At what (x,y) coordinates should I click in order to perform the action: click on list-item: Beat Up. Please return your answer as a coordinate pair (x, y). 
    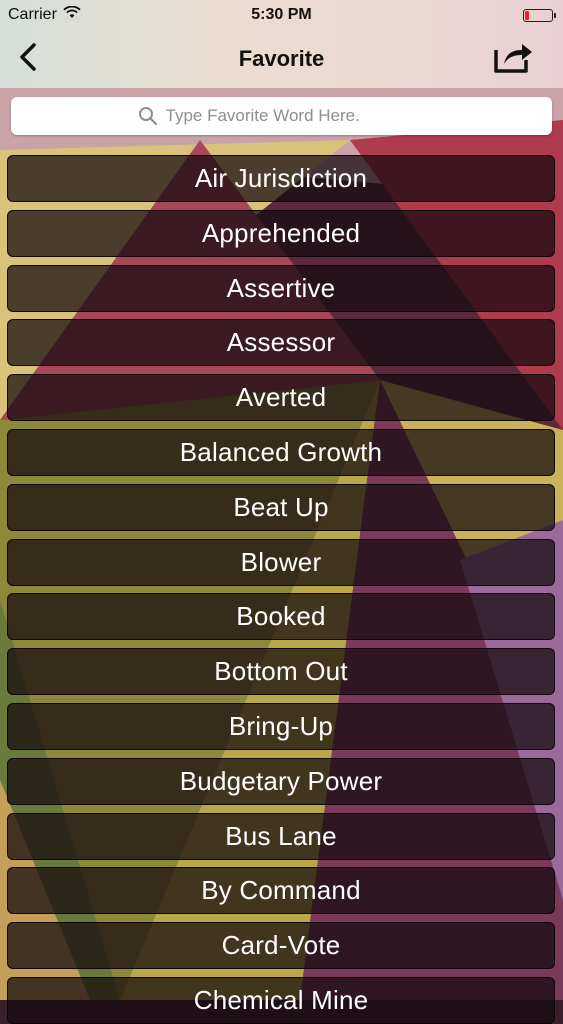
    Looking at the image, I should click on (281, 507).